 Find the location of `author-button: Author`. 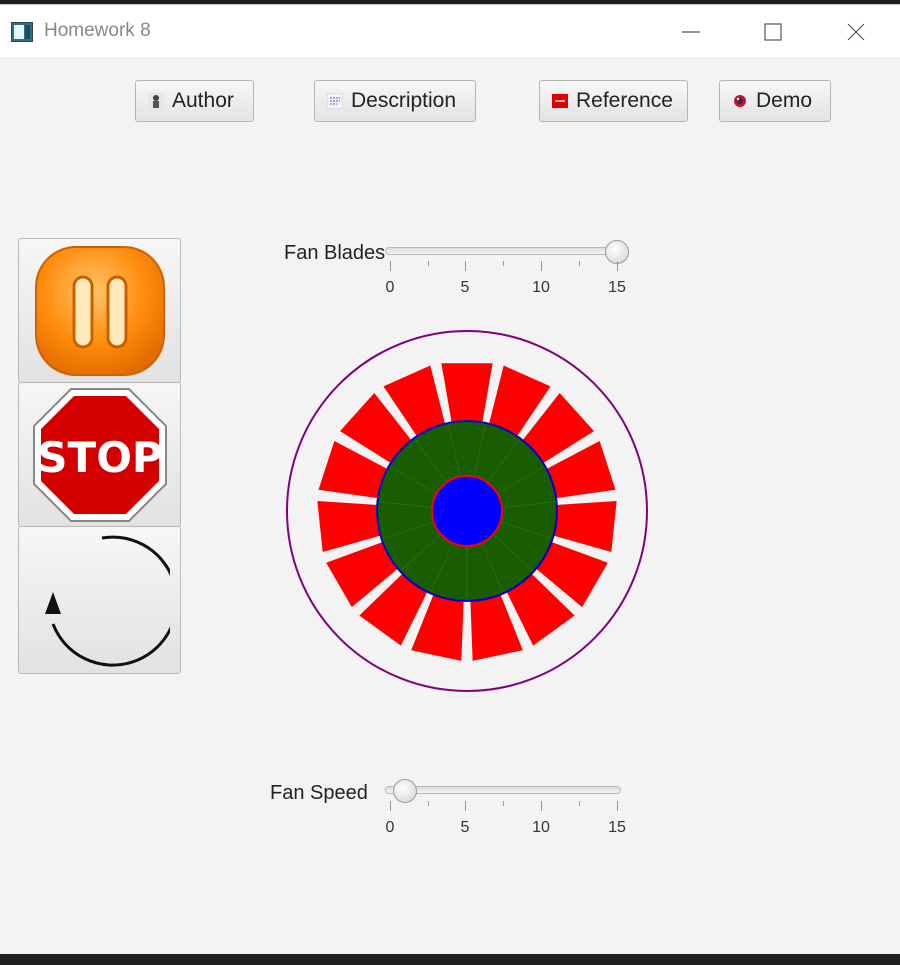

author-button: Author is located at coordinates (194, 101).